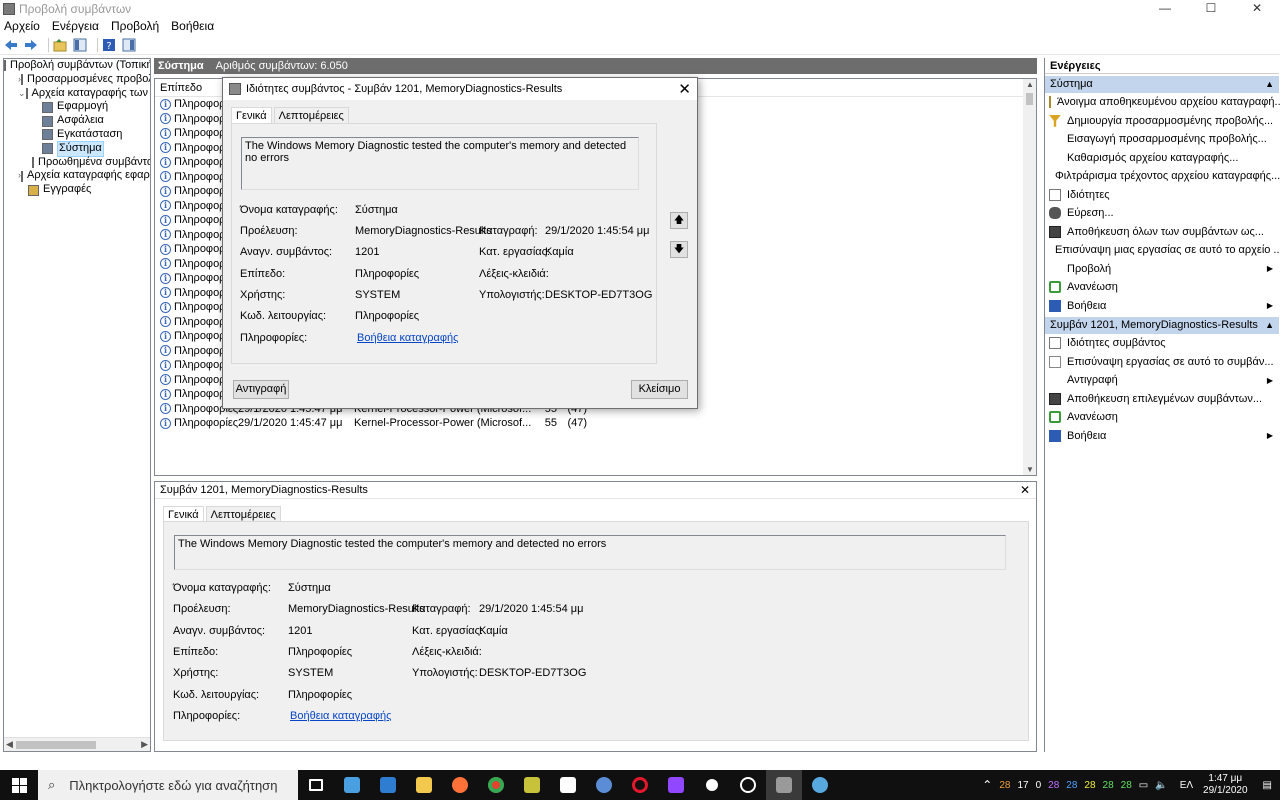  Describe the element at coordinates (1126, 785) in the screenshot. I see `tray-number-8: 28` at that location.